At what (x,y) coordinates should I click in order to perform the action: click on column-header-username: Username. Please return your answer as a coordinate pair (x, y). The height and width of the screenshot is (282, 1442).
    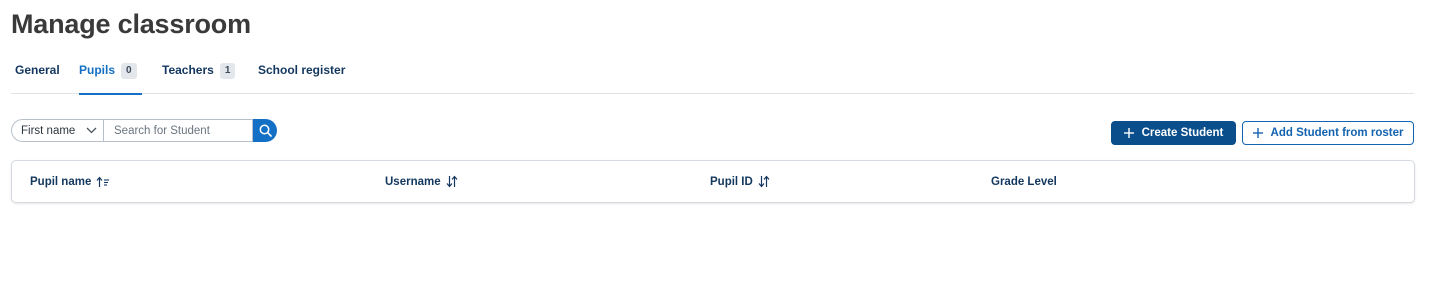
    Looking at the image, I should click on (421, 181).